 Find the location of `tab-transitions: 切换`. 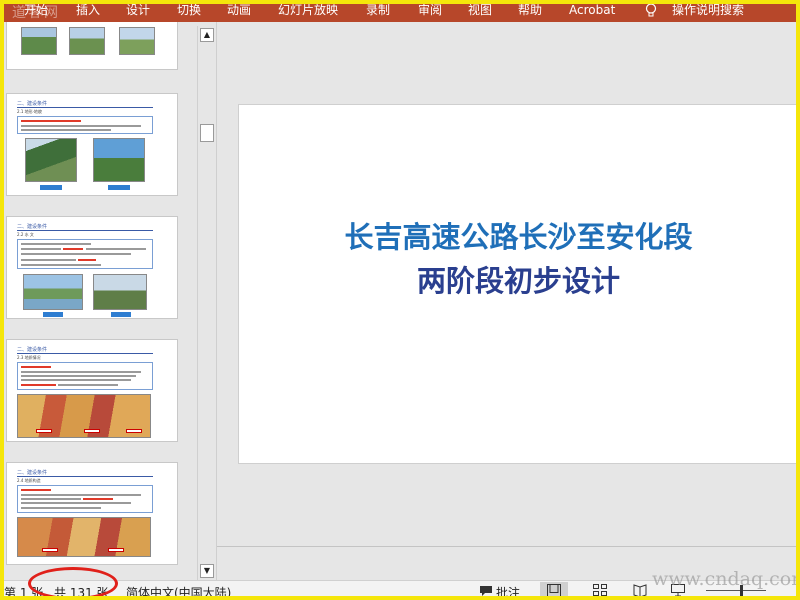

tab-transitions: 切换 is located at coordinates (189, 10).